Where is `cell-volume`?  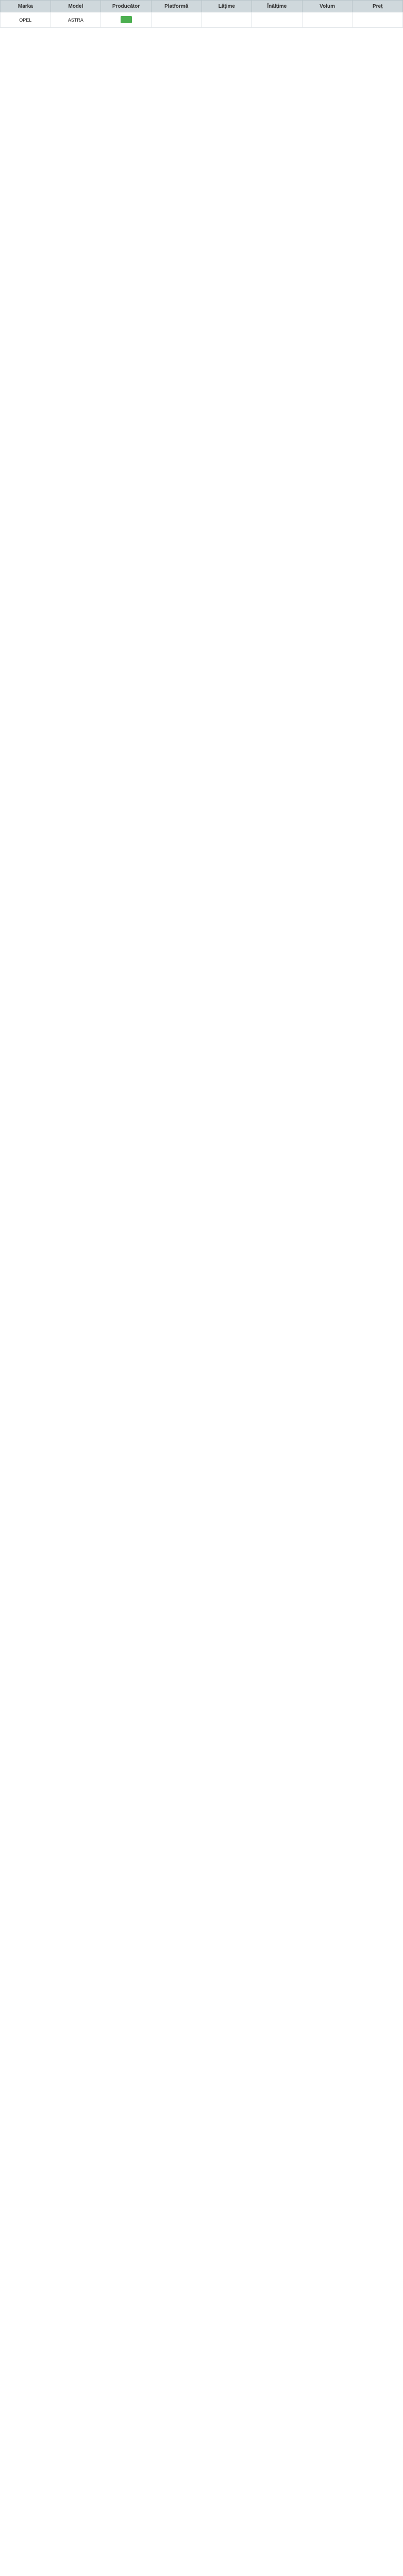
cell-volume is located at coordinates (327, 20).